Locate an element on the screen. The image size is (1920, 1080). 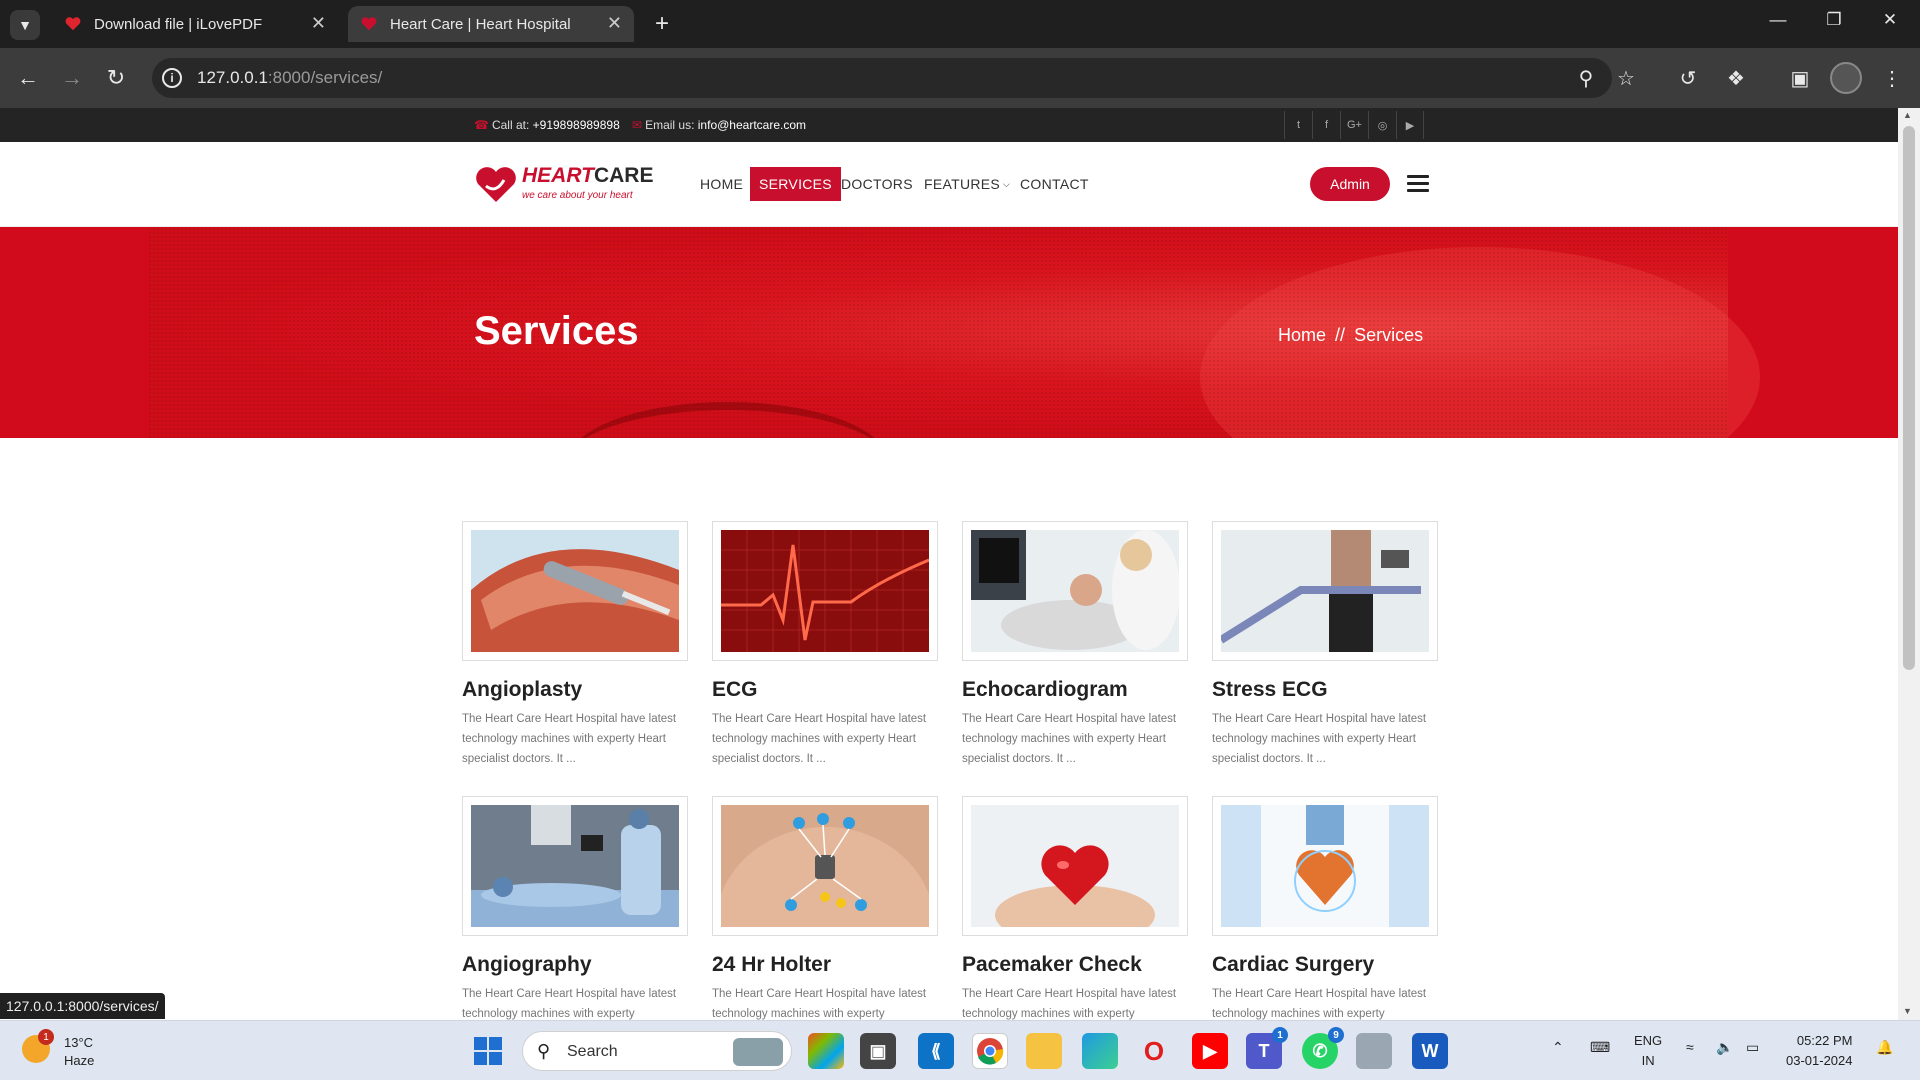
youtube-app-icon: ▶ is located at coordinates (1210, 1051).